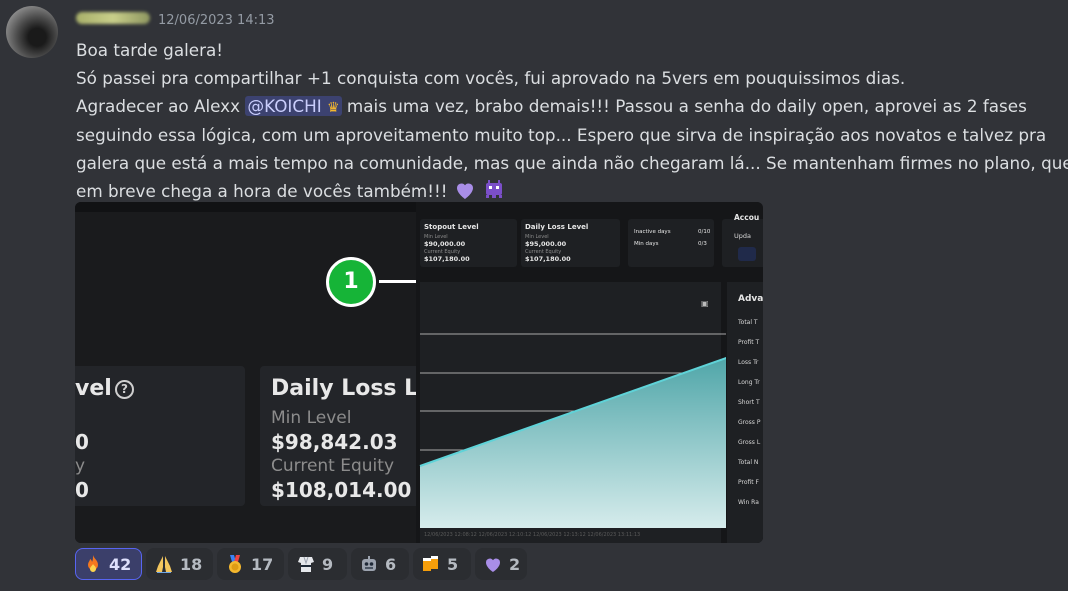  Describe the element at coordinates (445, 244) in the screenshot. I see `stopout-min-value: $90,000.00` at that location.